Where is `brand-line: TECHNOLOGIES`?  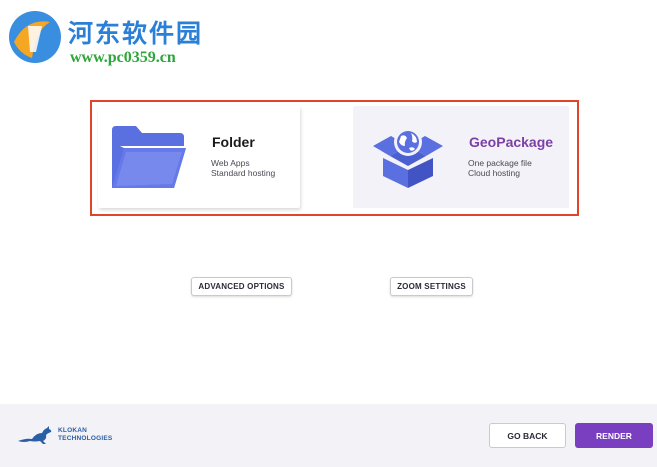
brand-line: TECHNOLOGIES is located at coordinates (85, 438).